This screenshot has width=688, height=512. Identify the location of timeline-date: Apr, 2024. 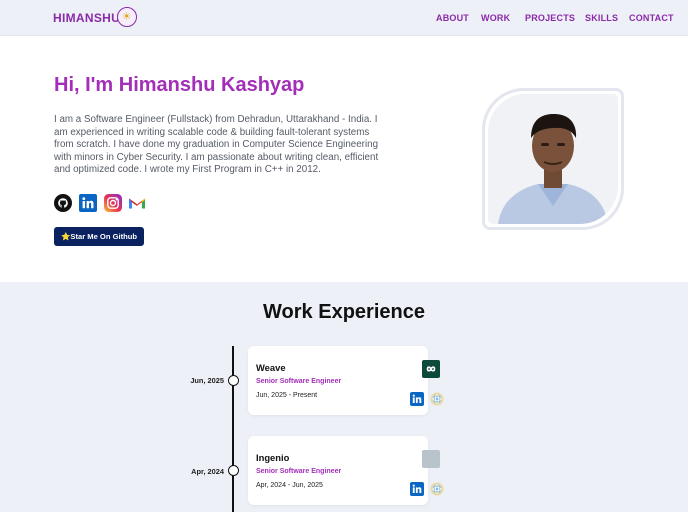
(207, 471).